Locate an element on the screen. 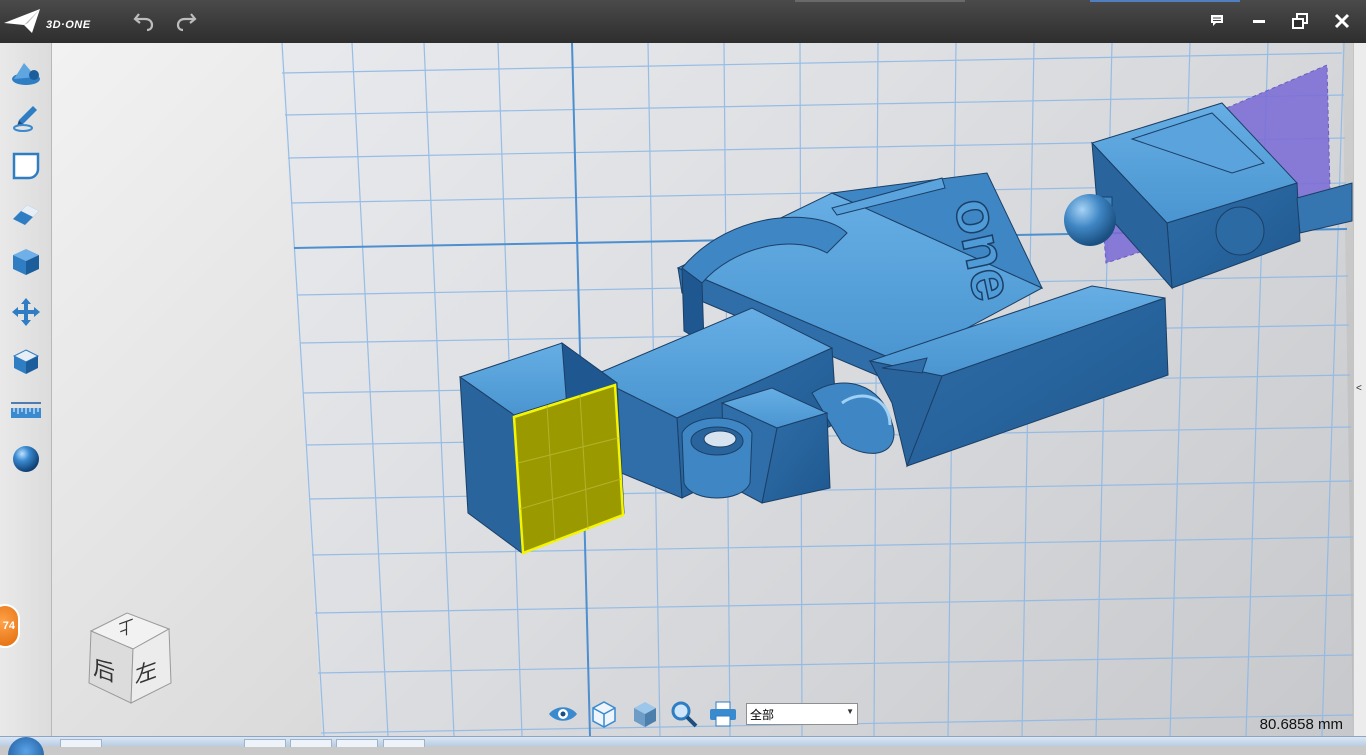 This screenshot has height=755, width=1366. view-eye-icon is located at coordinates (563, 714).